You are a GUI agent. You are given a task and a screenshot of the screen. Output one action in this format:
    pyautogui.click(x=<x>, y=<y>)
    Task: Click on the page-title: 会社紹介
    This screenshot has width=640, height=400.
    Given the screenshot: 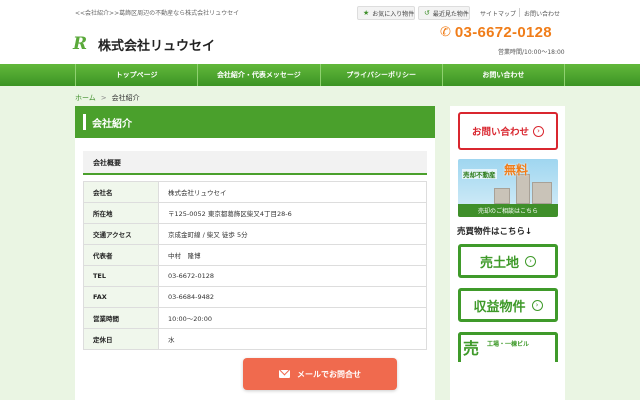 What is the action you would take?
    pyautogui.click(x=112, y=124)
    